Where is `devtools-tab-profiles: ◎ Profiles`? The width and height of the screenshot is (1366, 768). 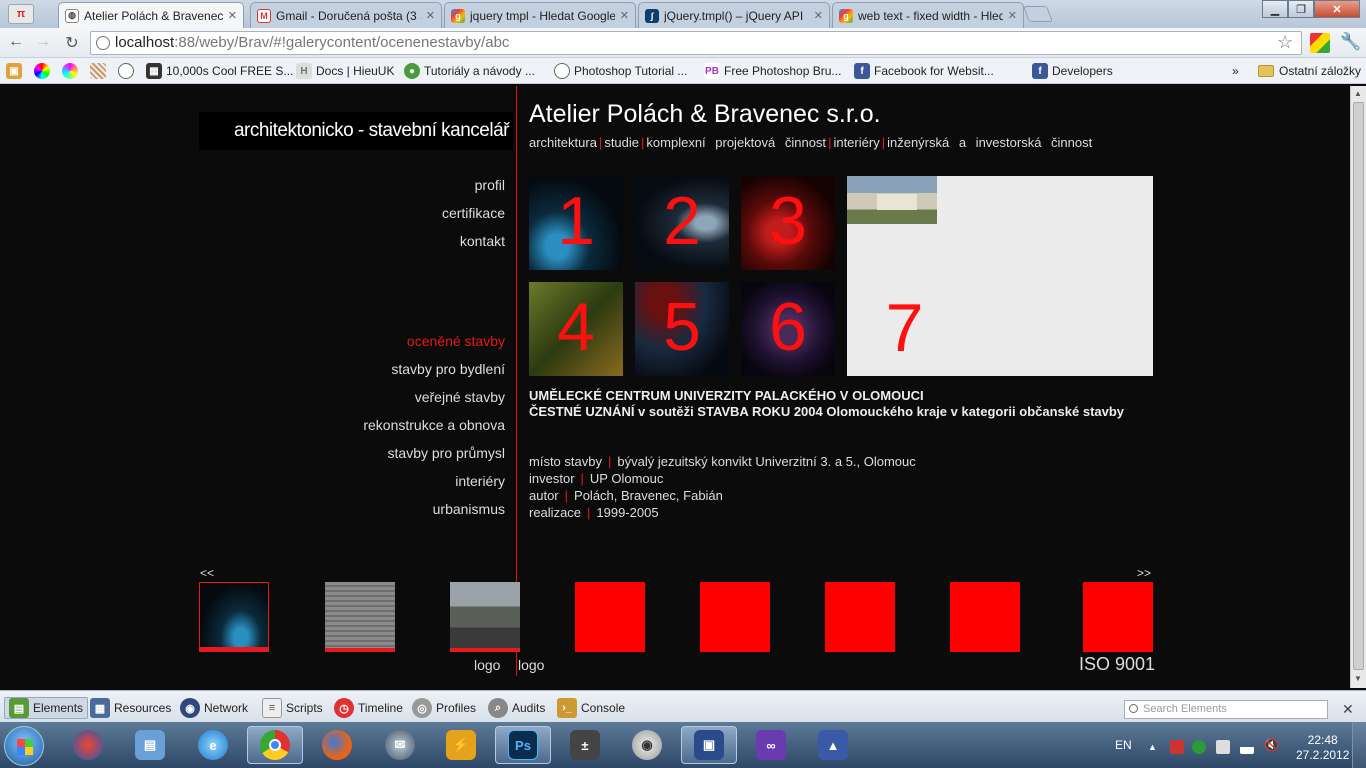 devtools-tab-profiles: ◎ Profiles is located at coordinates (444, 708).